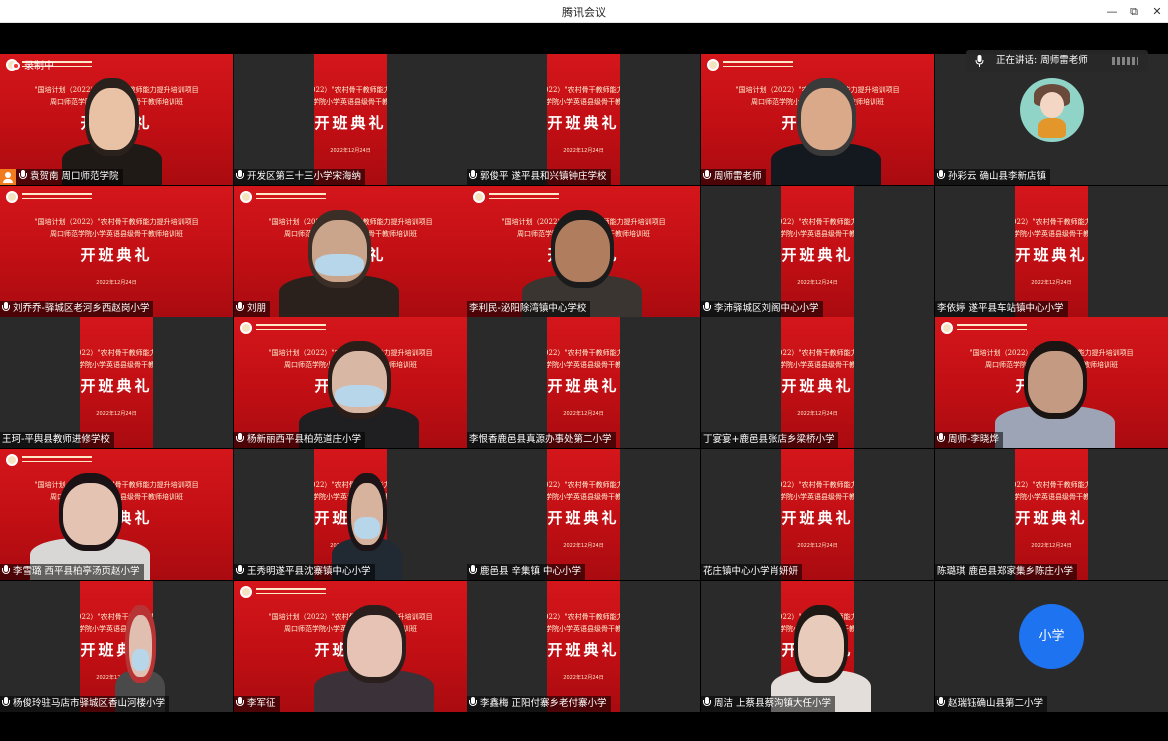 This screenshot has height=741, width=1168. I want to click on participant-name: 李沛驿城区刘阁中心小学, so click(766, 308).